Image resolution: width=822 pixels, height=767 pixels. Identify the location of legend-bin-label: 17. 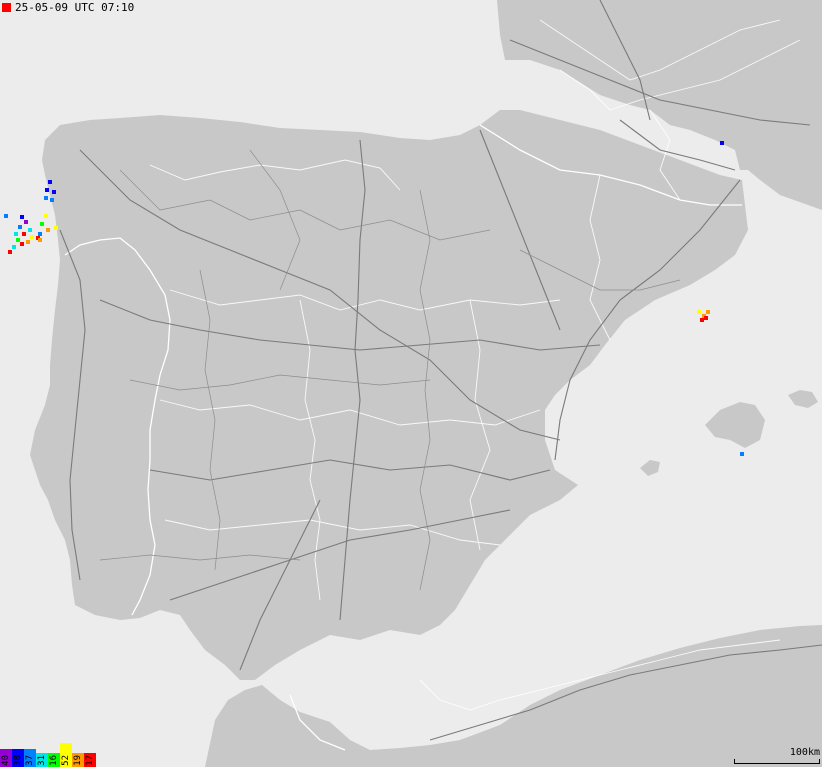
(90, 760).